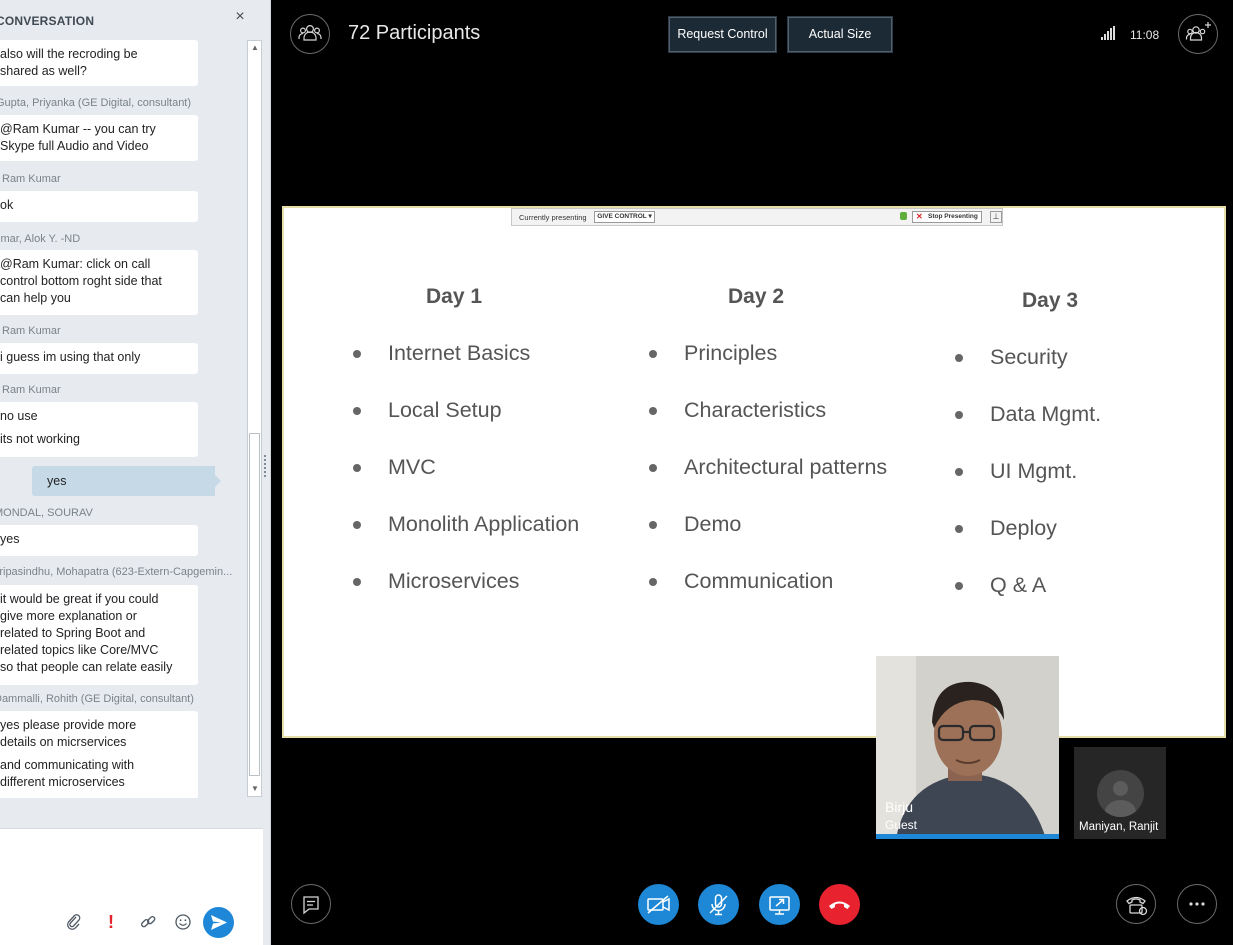 The image size is (1233, 945). Describe the element at coordinates (67, 765) in the screenshot. I see `message-line: and communicating with` at that location.